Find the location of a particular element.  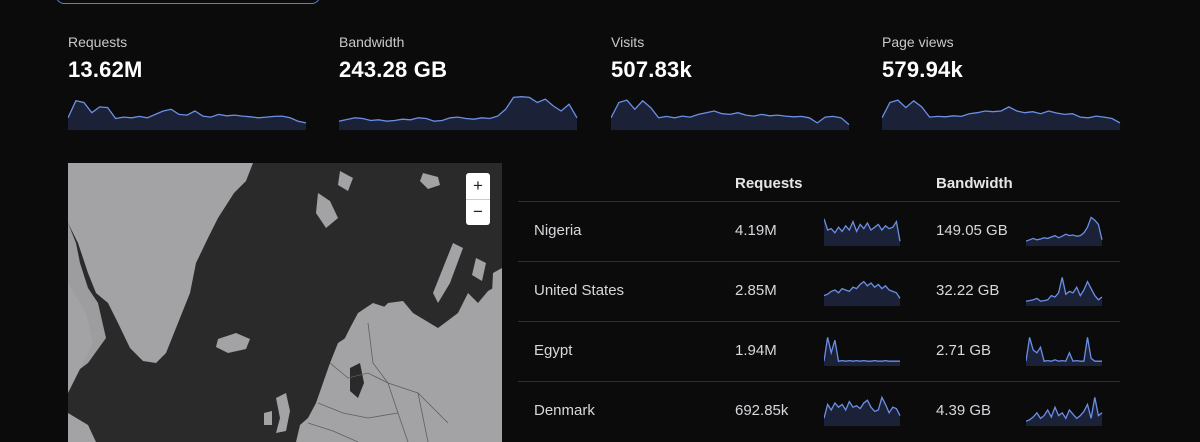

stat-bandwidth: Bandwidth 243.28 GB is located at coordinates (459, 82).